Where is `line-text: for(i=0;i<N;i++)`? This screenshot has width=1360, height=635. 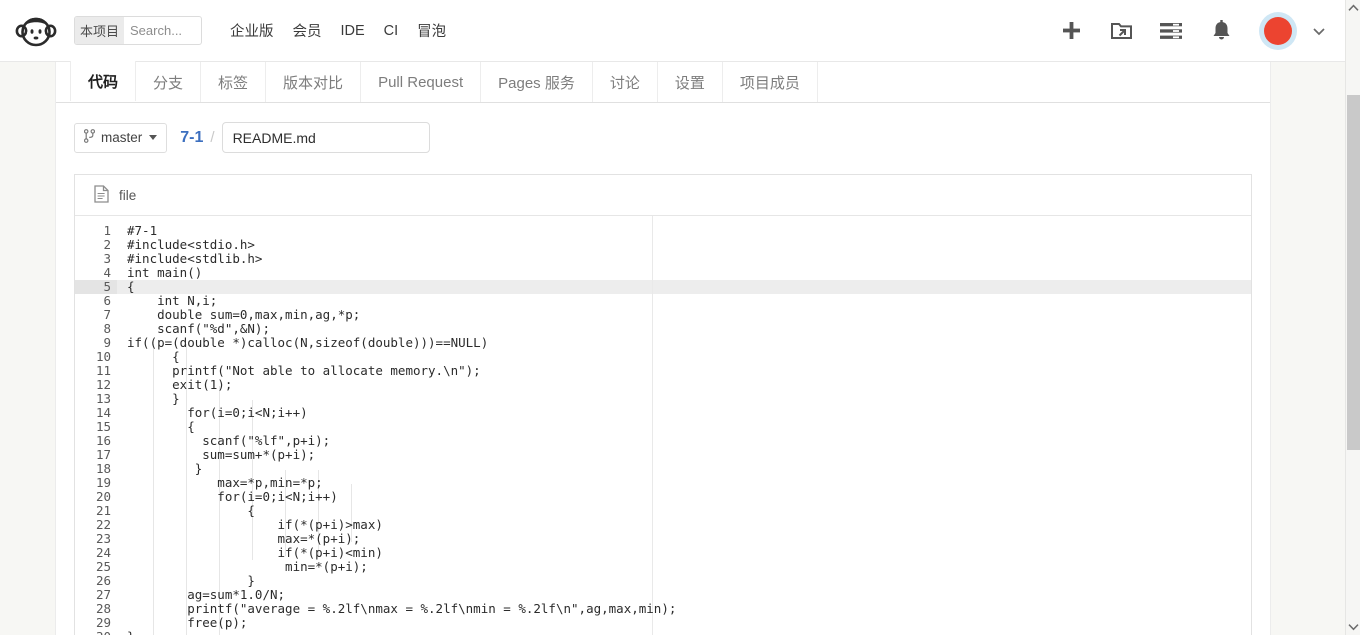
line-text: for(i=0;i<N;i++) is located at coordinates (232, 496).